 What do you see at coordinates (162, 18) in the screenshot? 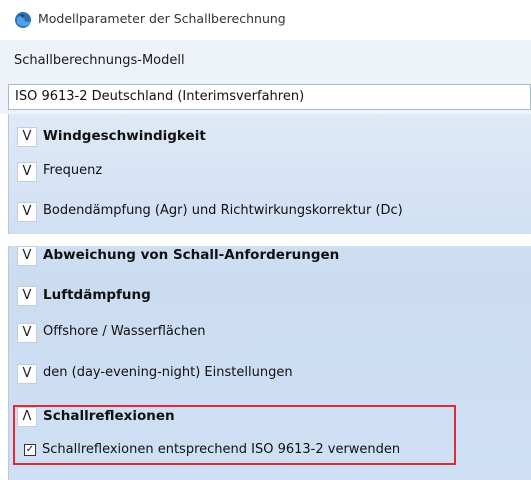
I see `window-title: Modellparameter der Schallberechnung` at bounding box center [162, 18].